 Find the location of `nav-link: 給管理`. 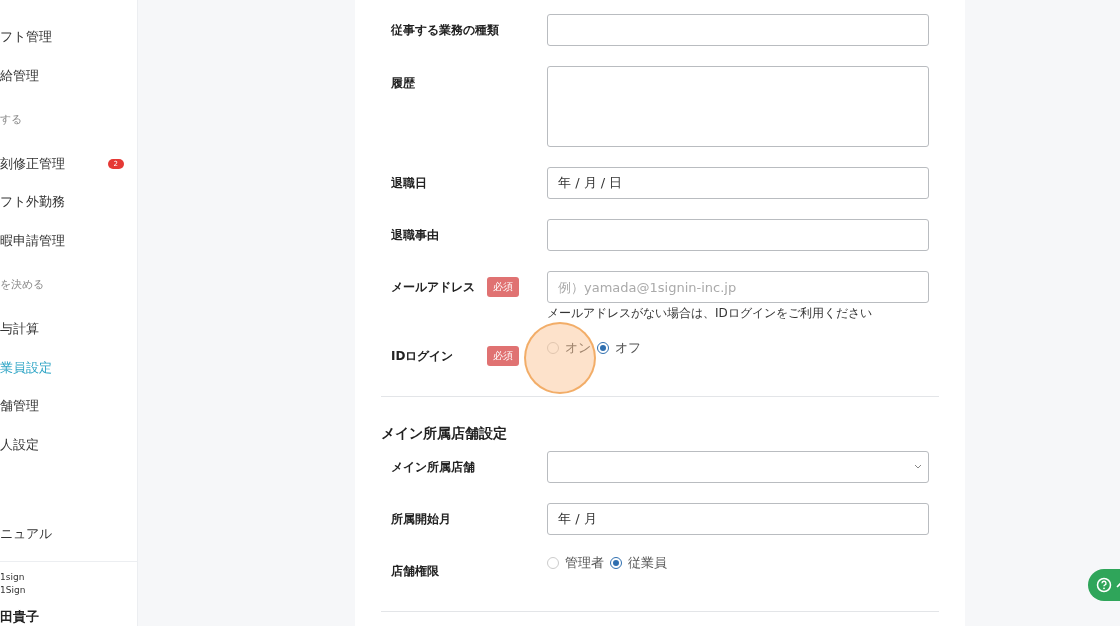

nav-link: 給管理 is located at coordinates (19, 75).